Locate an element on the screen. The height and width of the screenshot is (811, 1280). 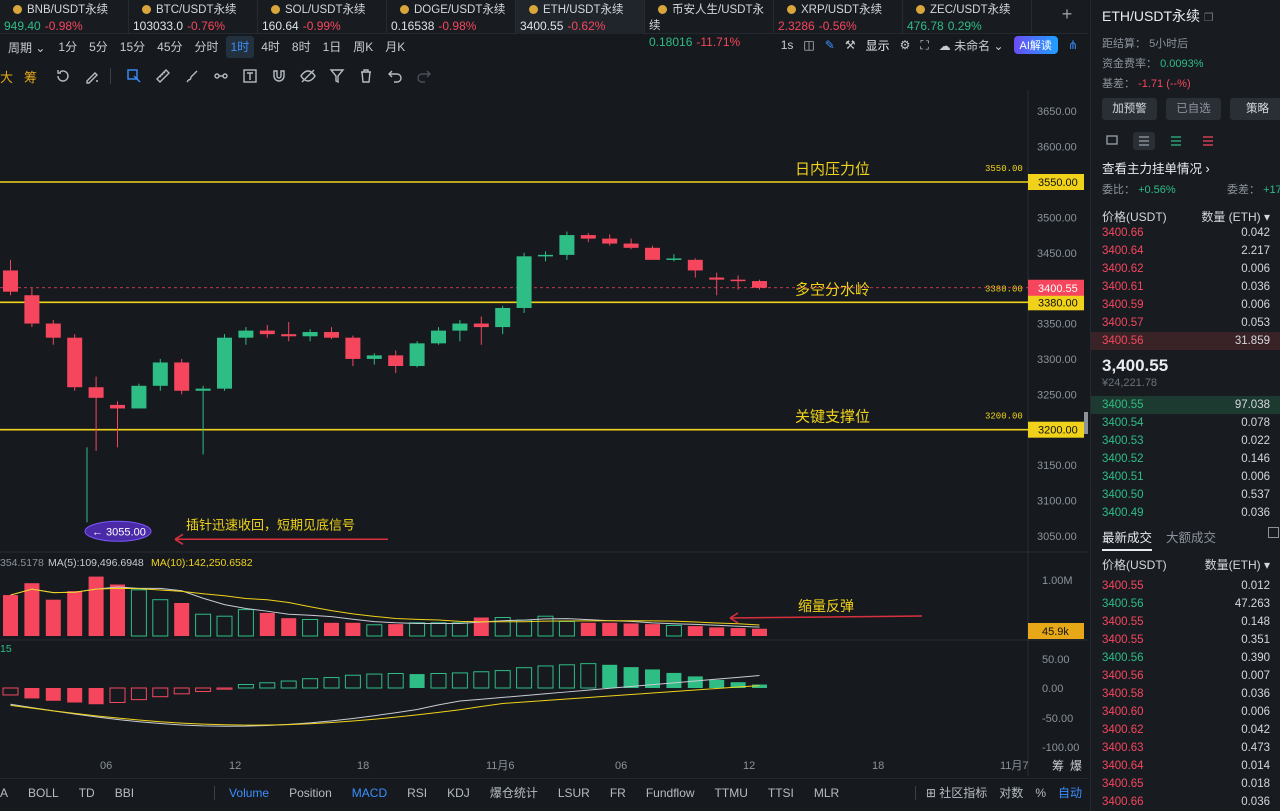
sub-indicator-8: Fundflow is located at coordinates (670, 793).